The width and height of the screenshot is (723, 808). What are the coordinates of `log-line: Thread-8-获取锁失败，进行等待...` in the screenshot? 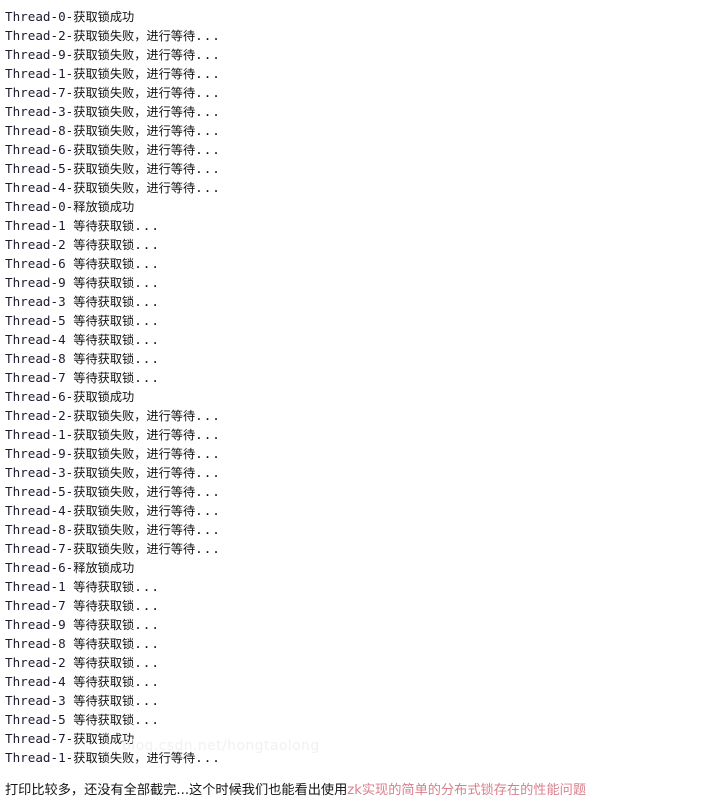 It's located at (361, 130).